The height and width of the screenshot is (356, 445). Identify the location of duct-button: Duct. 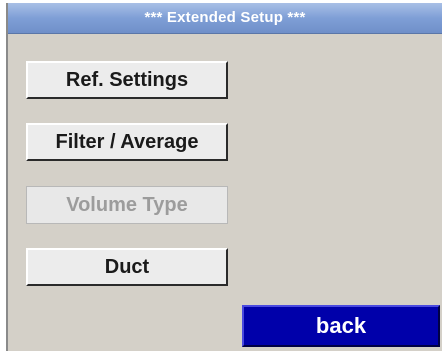
(127, 267).